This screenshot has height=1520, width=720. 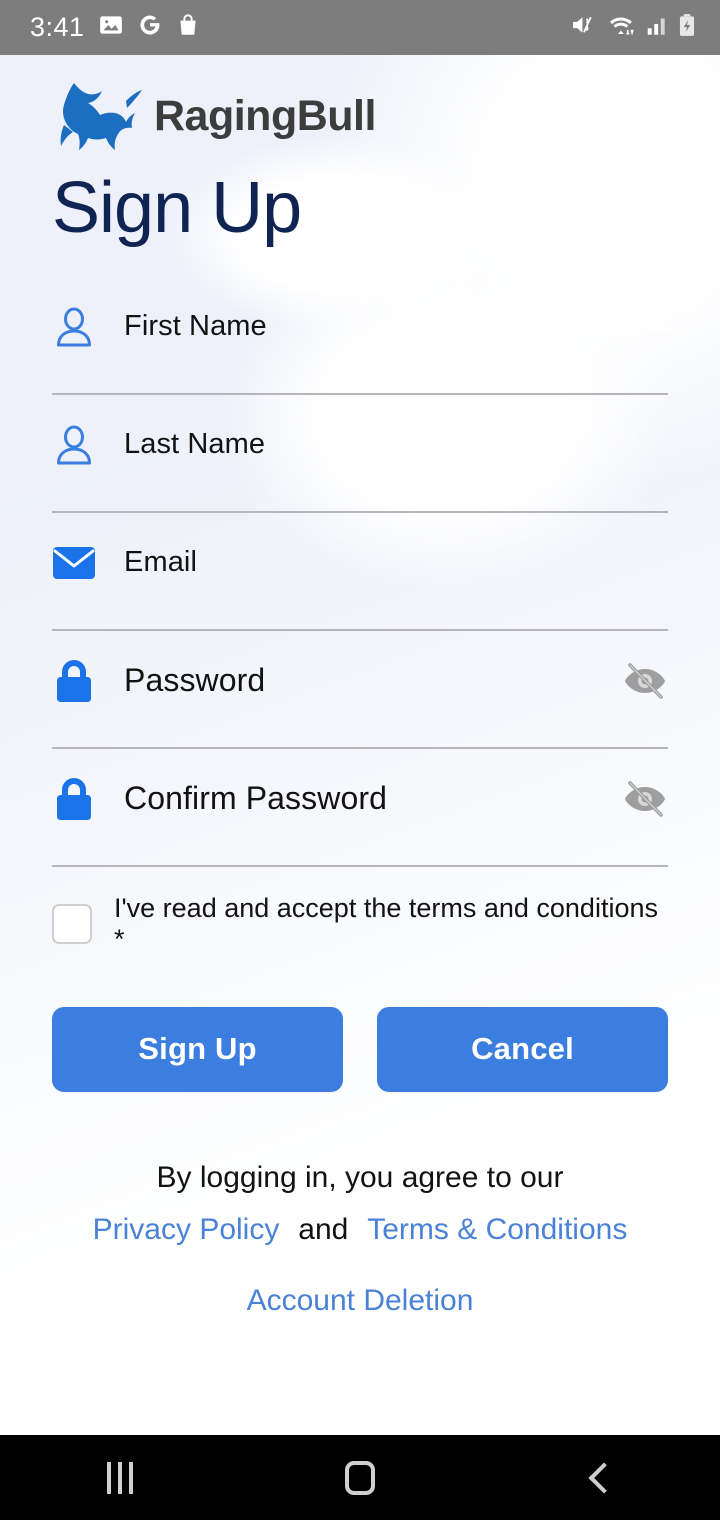 What do you see at coordinates (57, 27) in the screenshot?
I see `status-bar-clock: 3:41` at bounding box center [57, 27].